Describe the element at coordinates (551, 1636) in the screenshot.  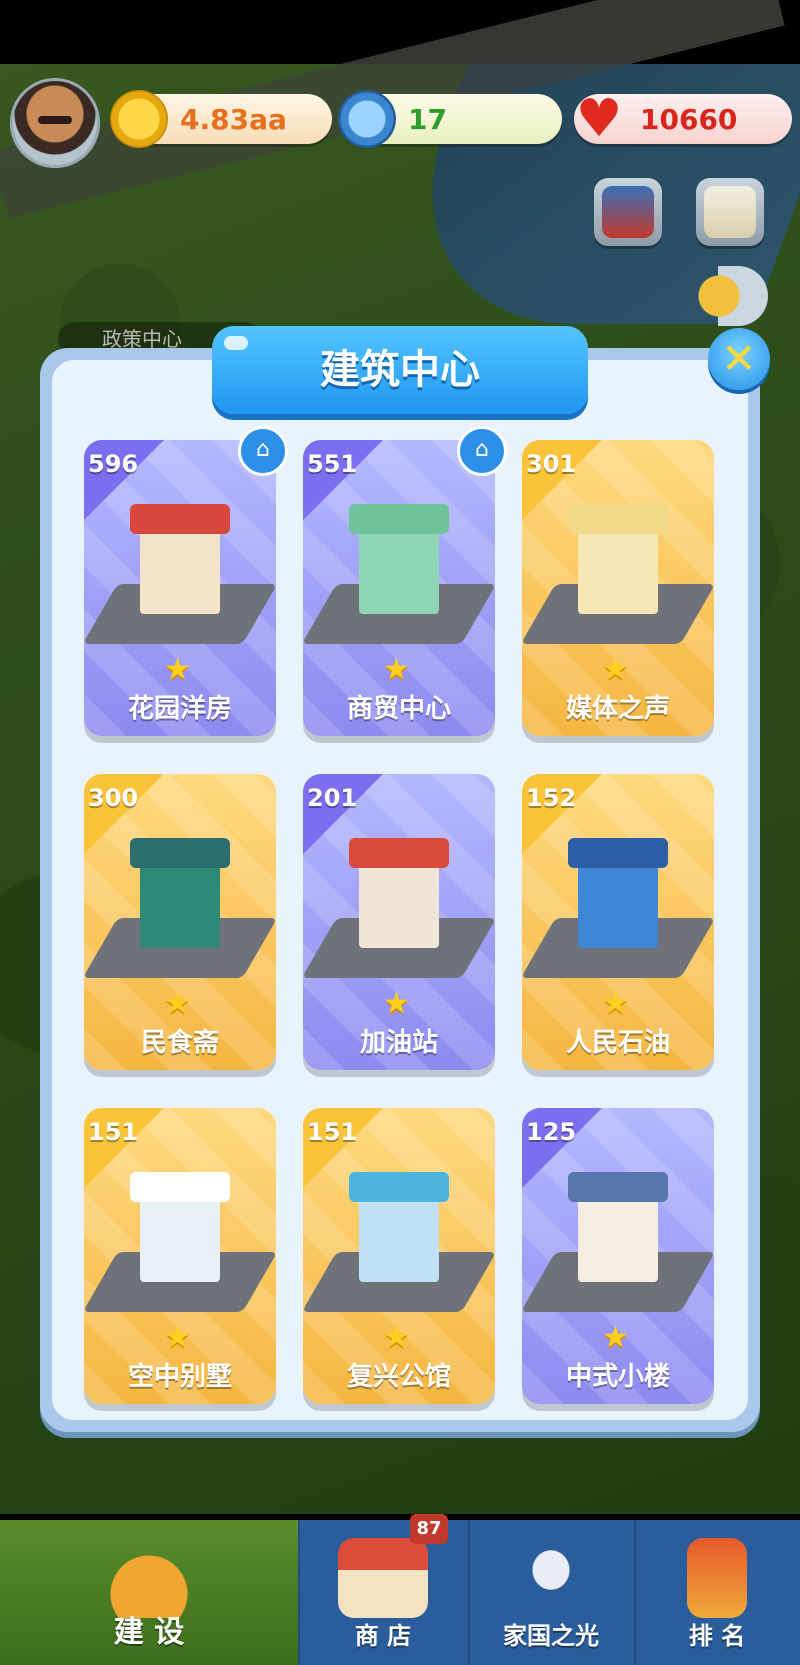
I see `nav-national-glory-label: 家国之光` at that location.